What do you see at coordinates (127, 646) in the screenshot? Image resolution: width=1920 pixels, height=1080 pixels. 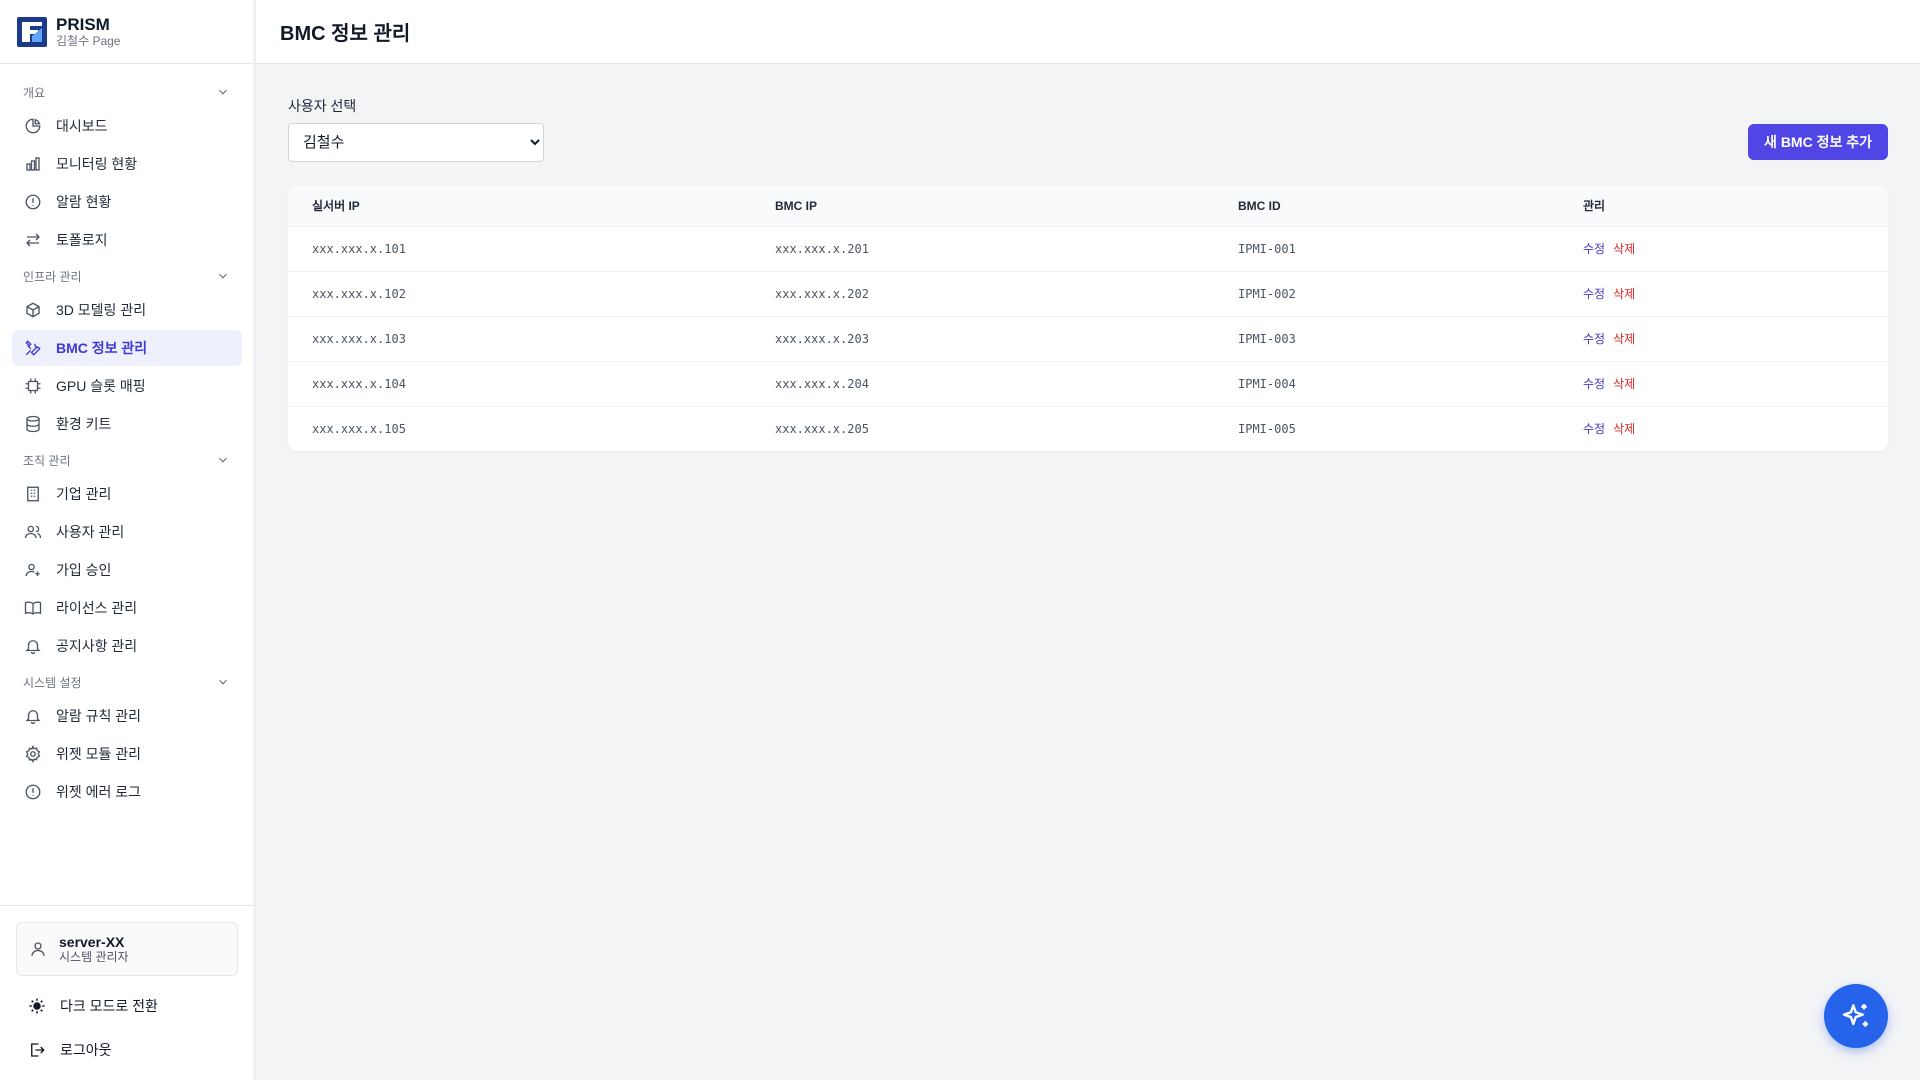 I see `sidebar-item-notices: 공지사항 관리` at bounding box center [127, 646].